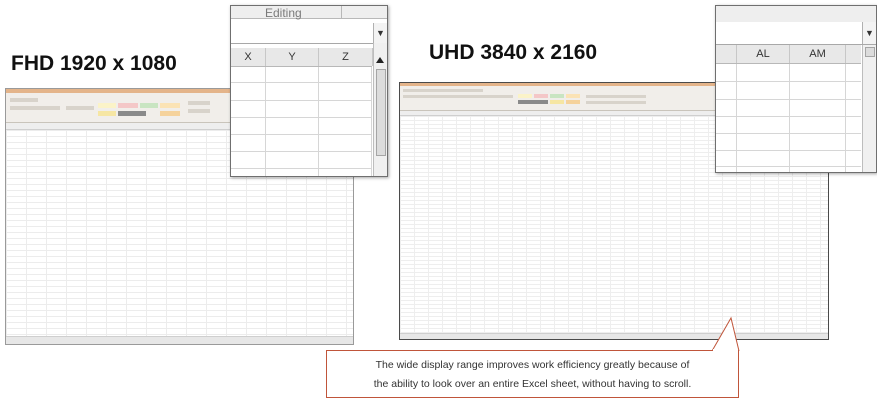  I want to click on uhd-status-bar, so click(614, 336).